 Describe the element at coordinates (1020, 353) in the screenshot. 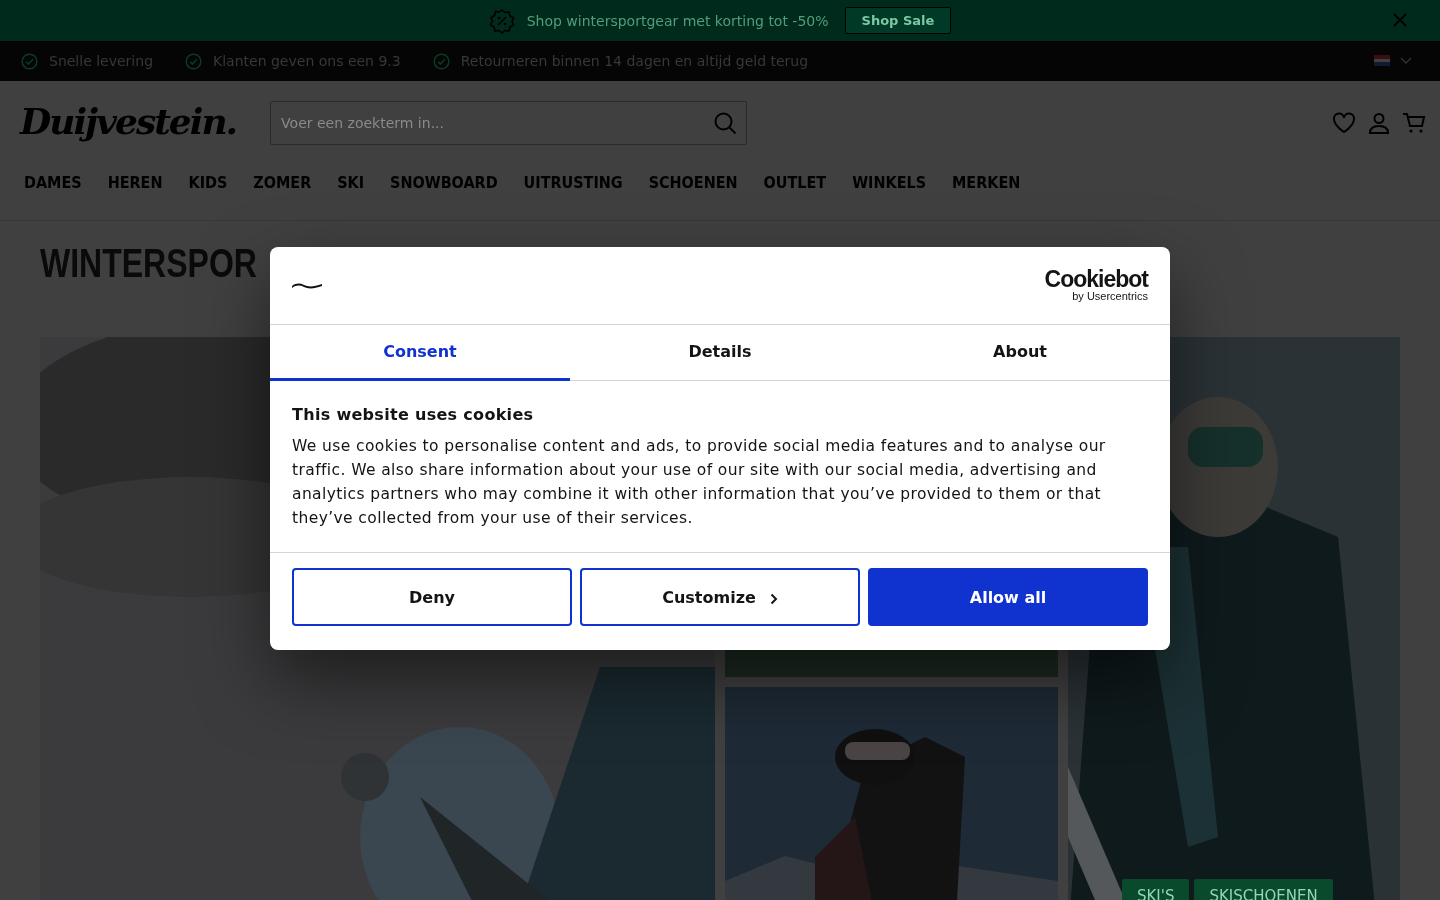

I see `dialog-tab: About` at that location.